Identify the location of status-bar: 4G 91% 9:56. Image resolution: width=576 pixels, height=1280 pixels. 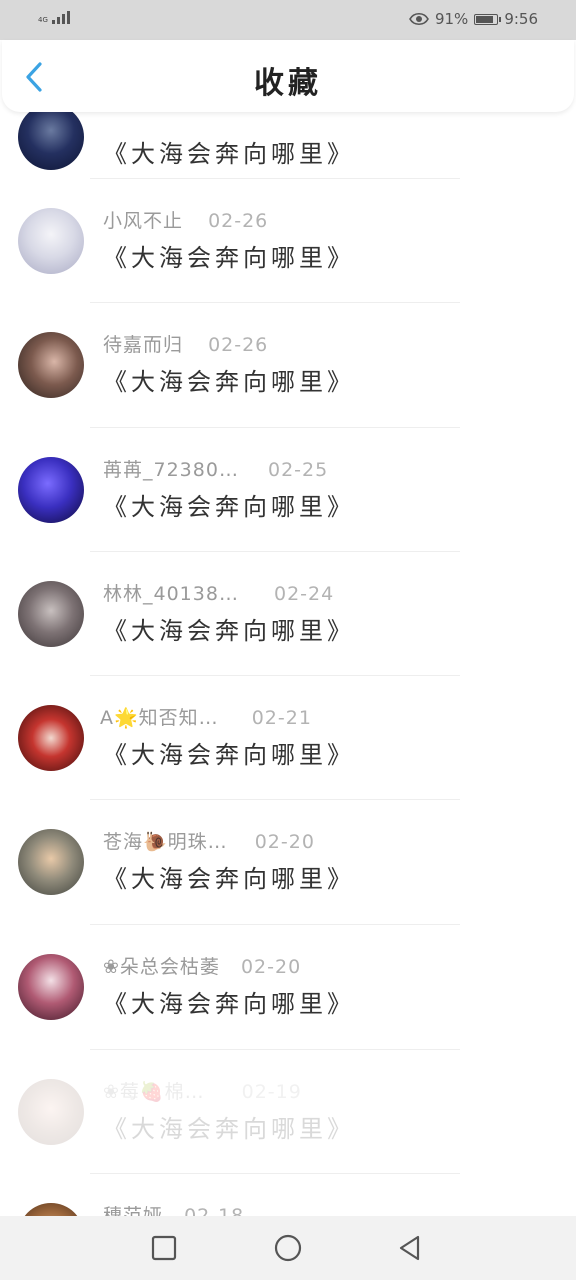
(288, 20).